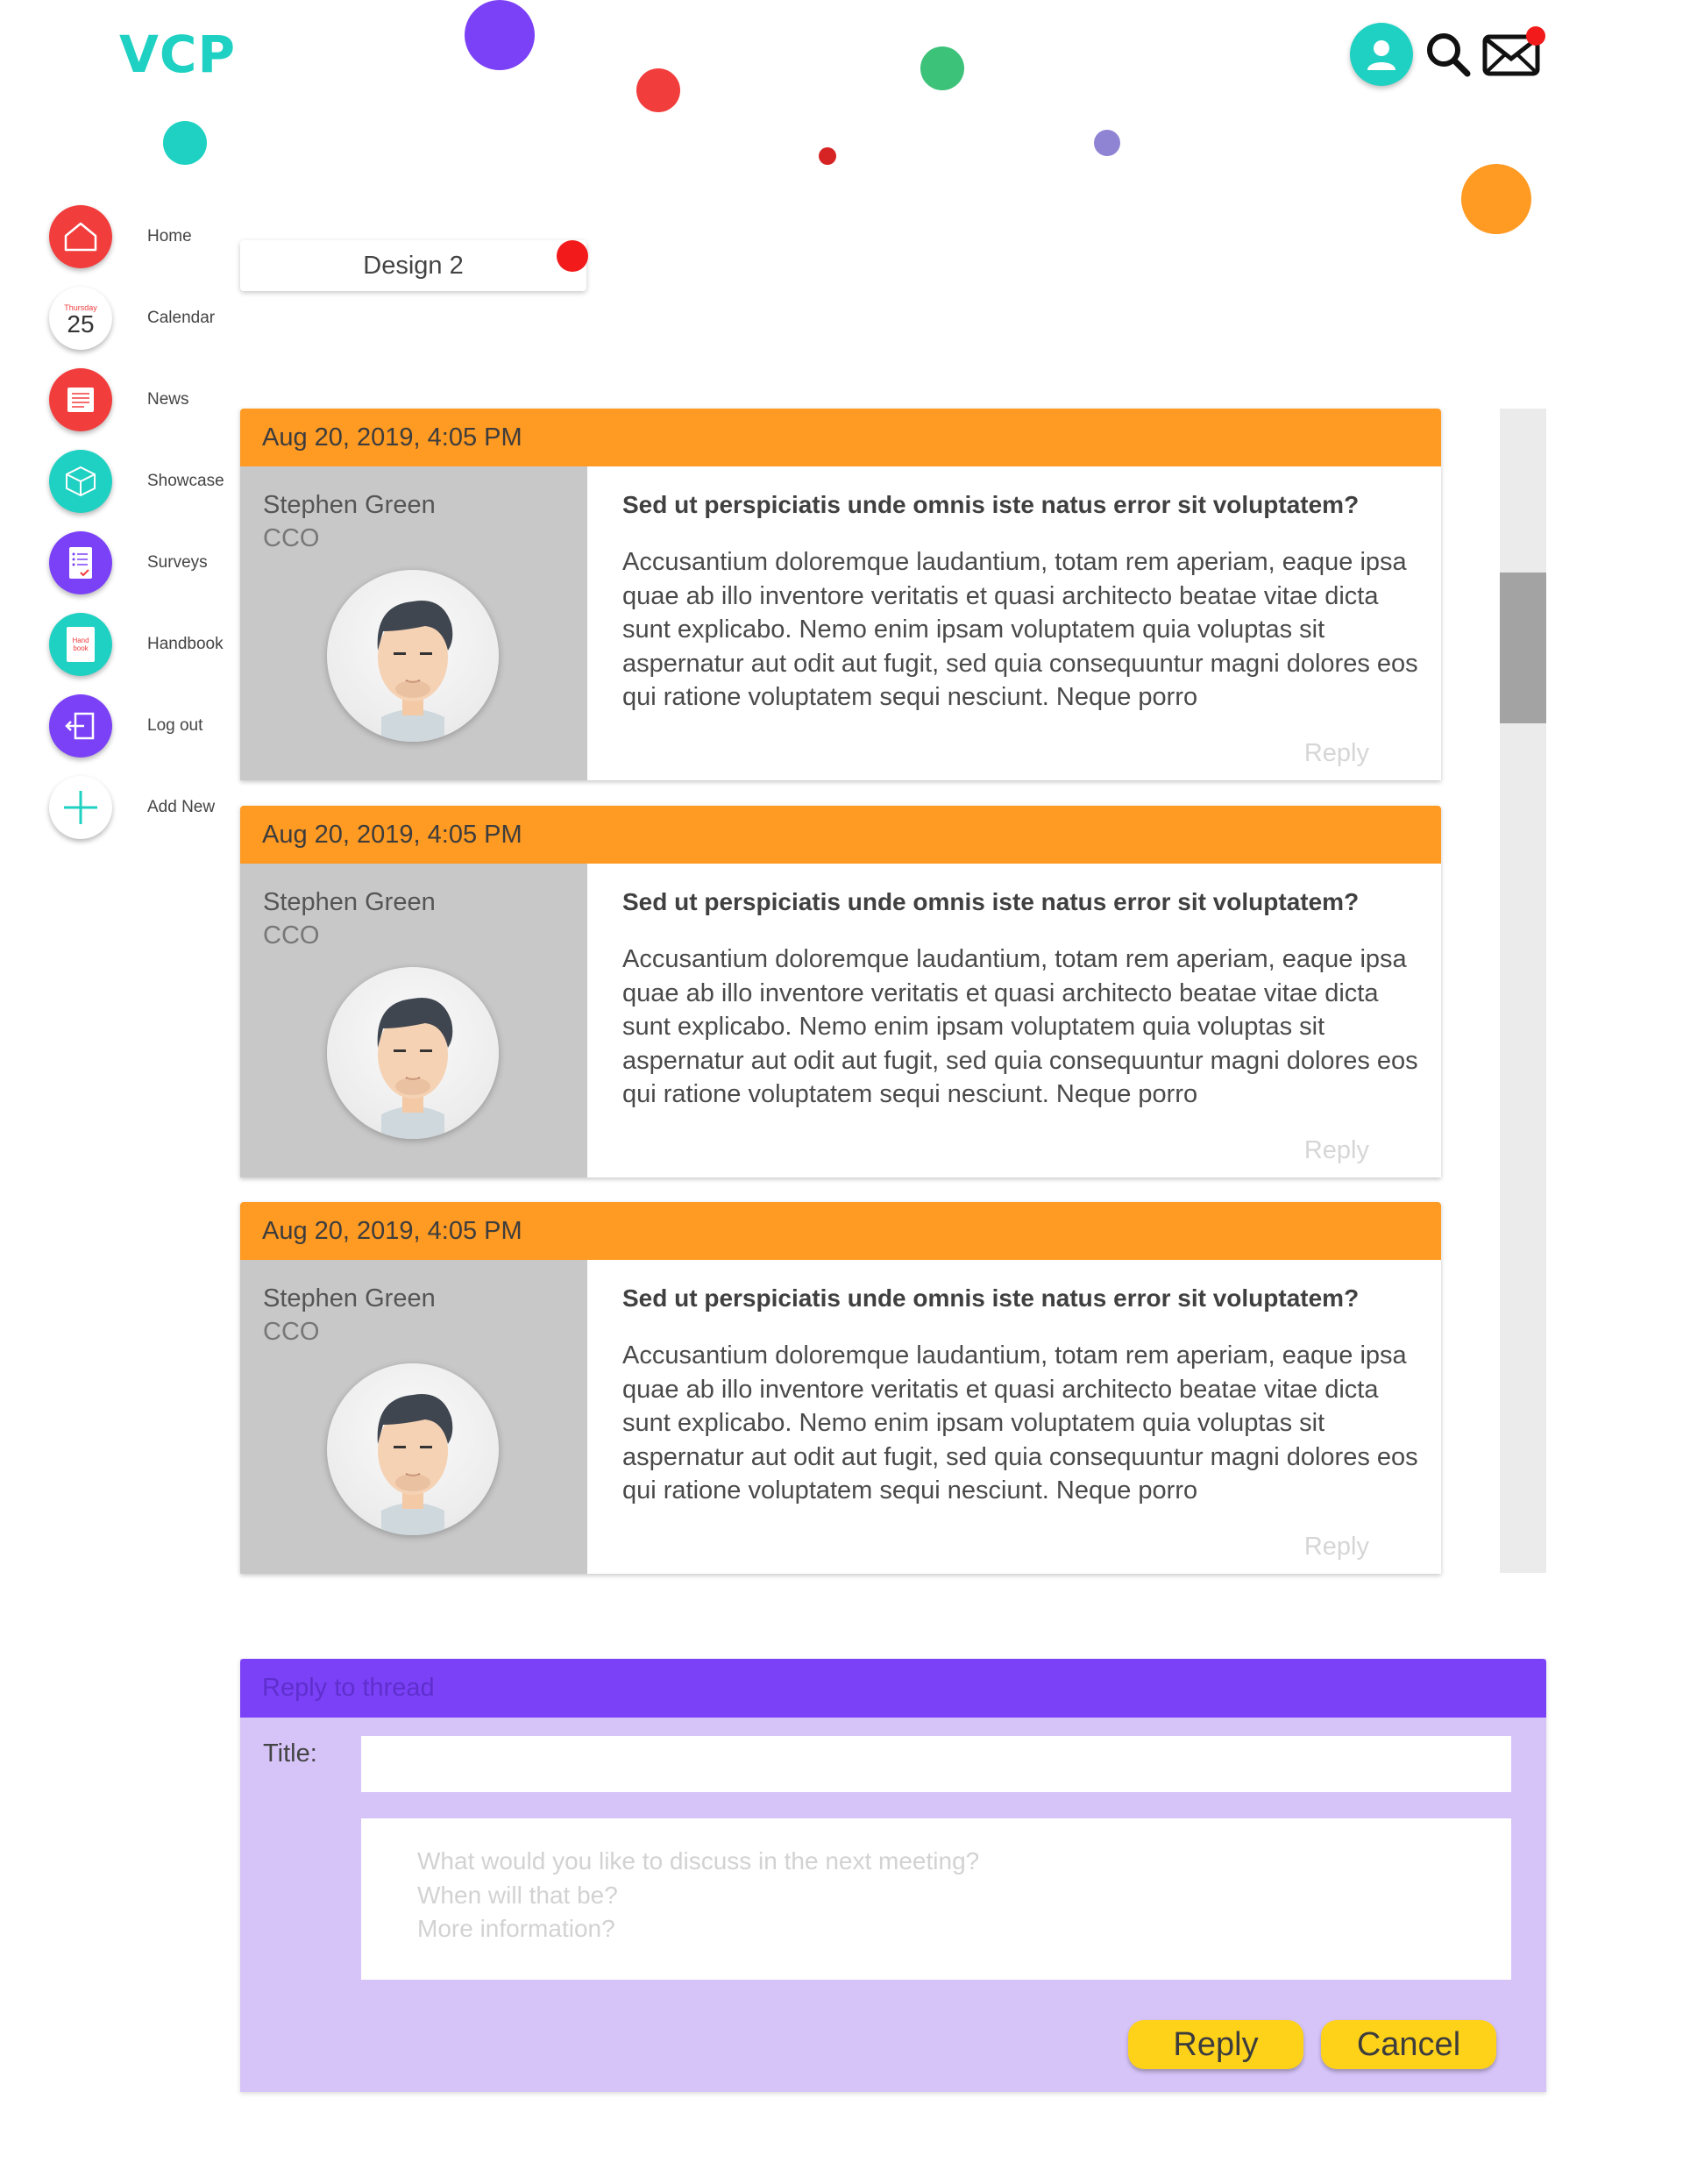  What do you see at coordinates (177, 54) in the screenshot?
I see `app-logo: VCP` at bounding box center [177, 54].